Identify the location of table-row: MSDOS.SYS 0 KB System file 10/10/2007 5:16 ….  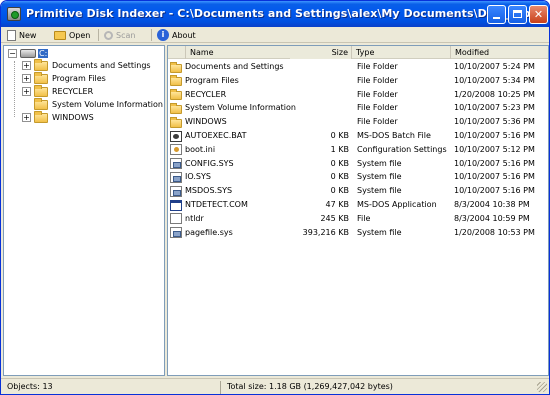
(358, 191).